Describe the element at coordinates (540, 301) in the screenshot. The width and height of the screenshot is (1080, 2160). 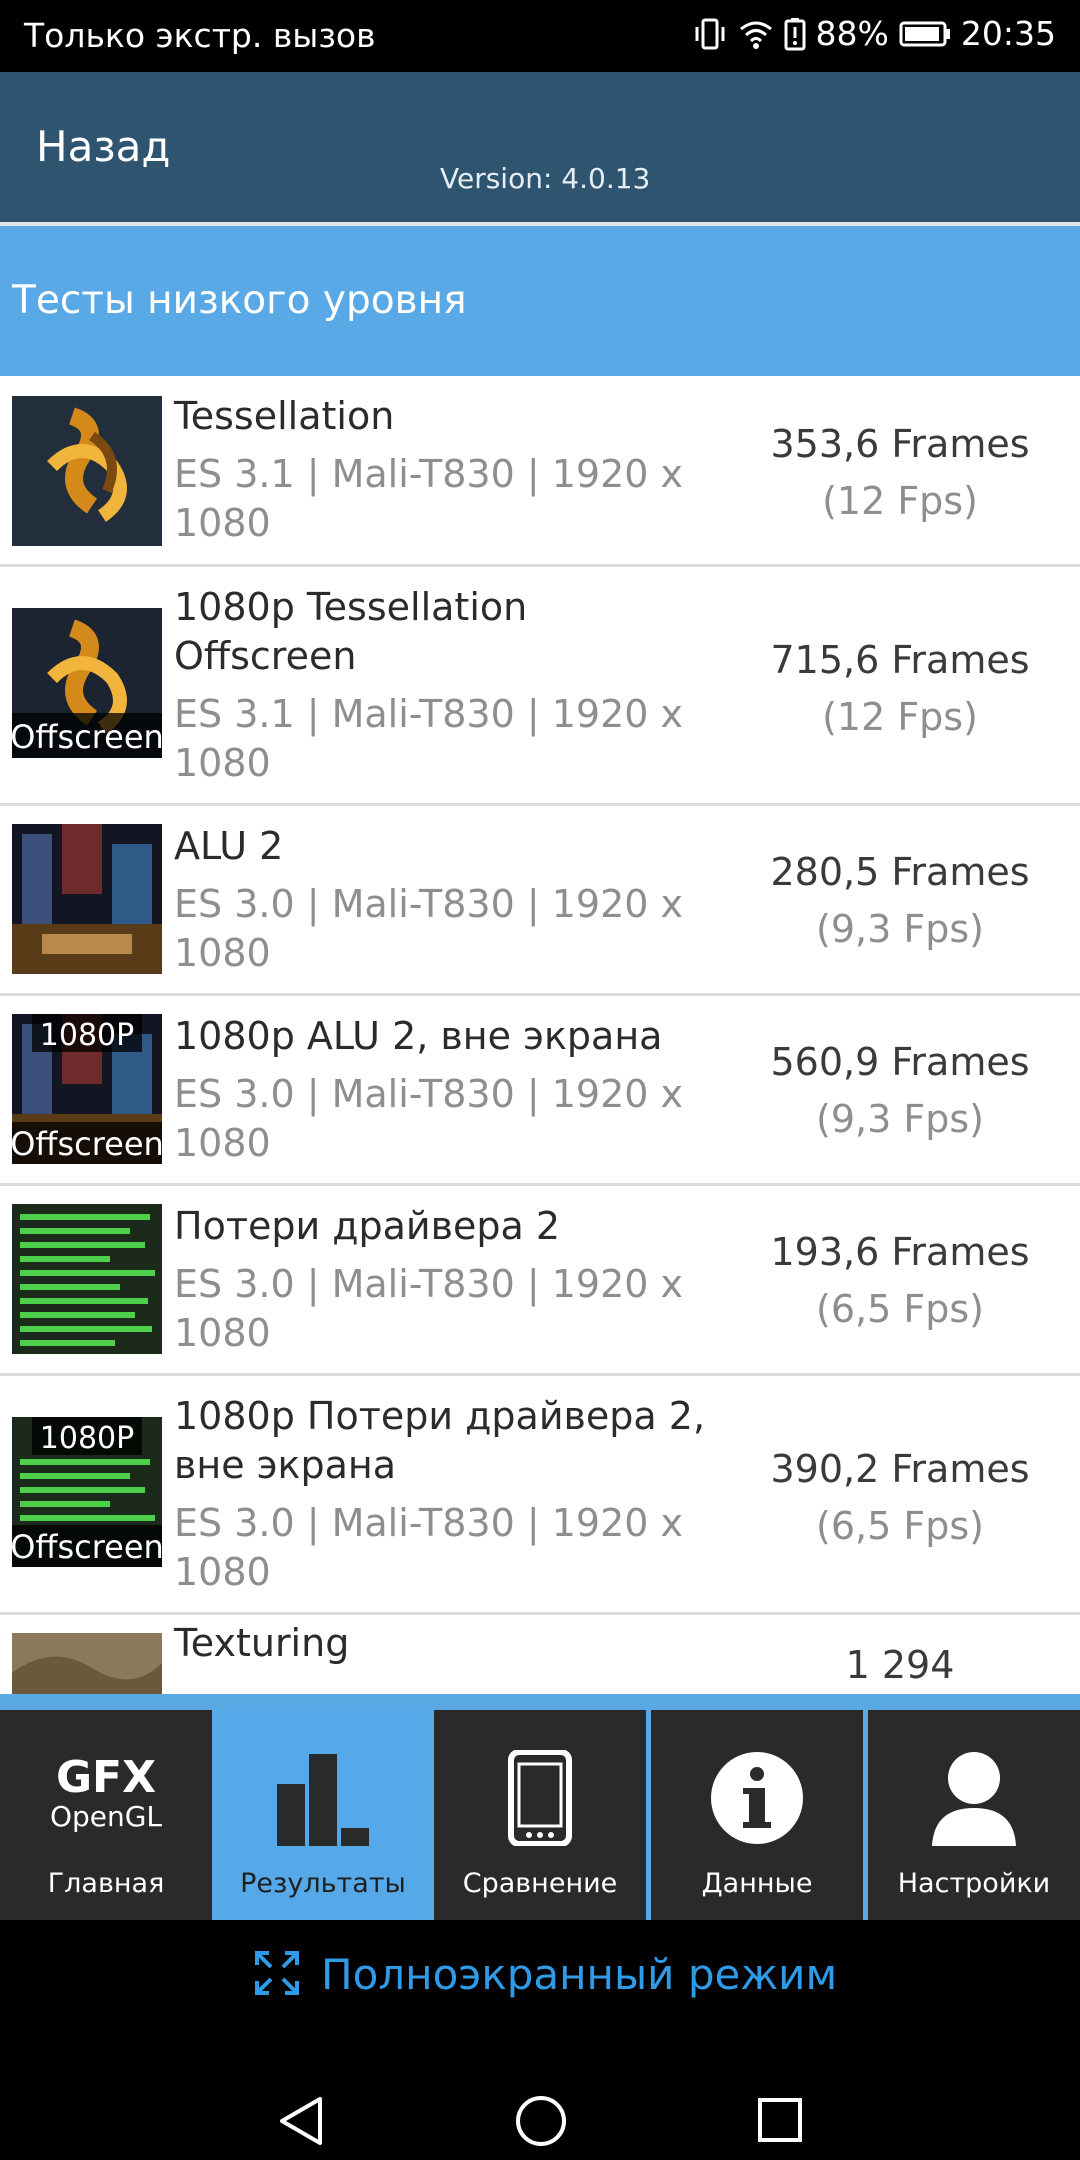
I see `section-header: Тесты низкого уровня` at that location.